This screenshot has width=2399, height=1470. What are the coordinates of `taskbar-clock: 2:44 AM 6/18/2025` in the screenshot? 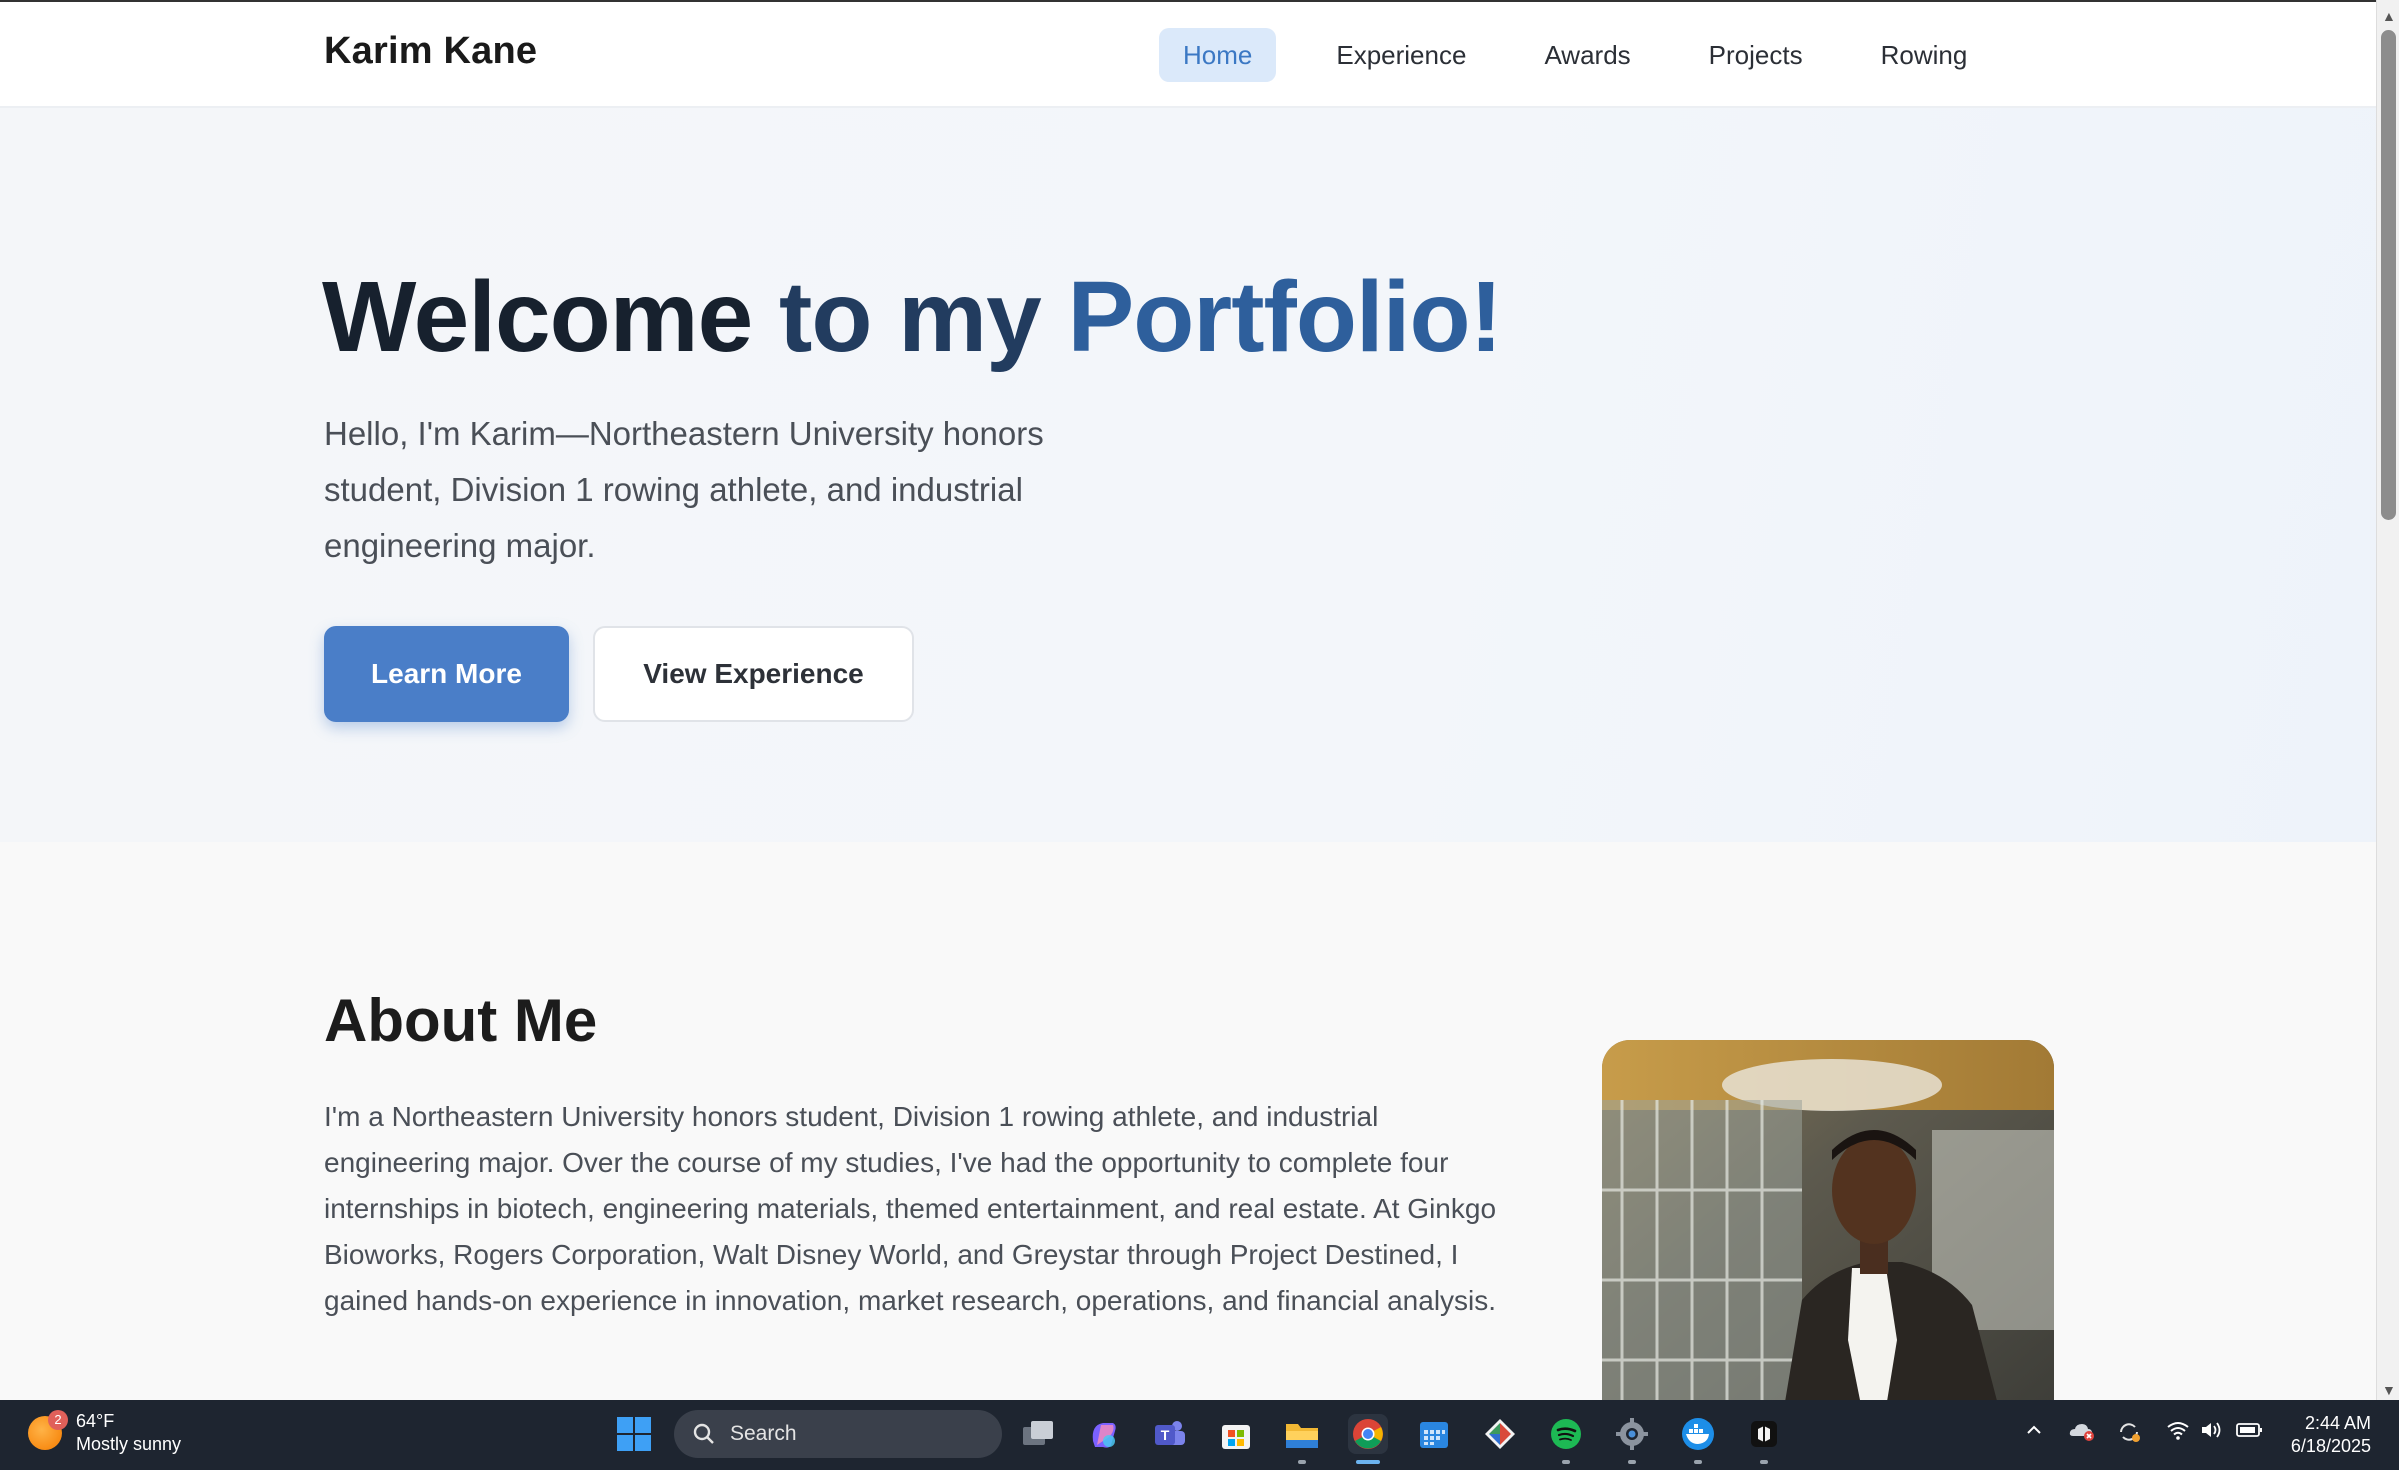 It's located at (2331, 1435).